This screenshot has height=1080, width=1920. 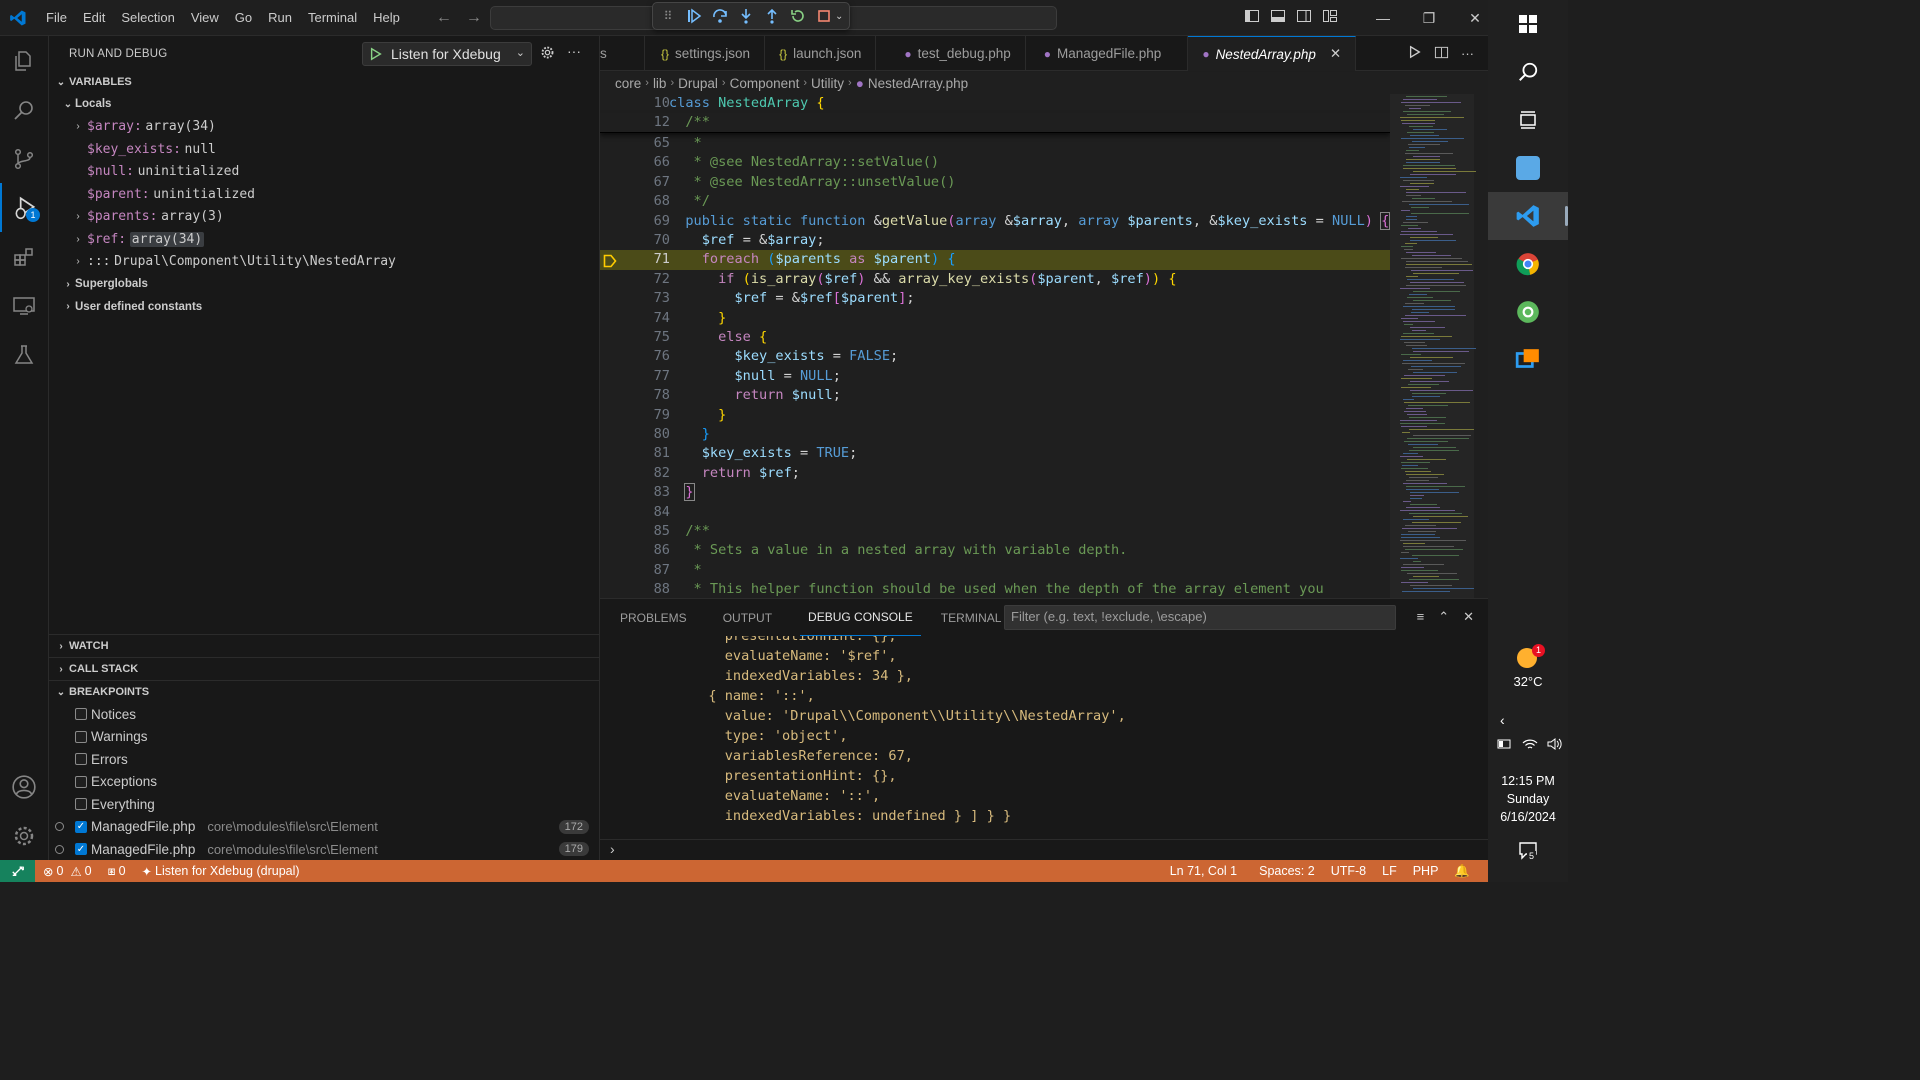 What do you see at coordinates (1348, 871) in the screenshot?
I see `encoding: UTF-8` at bounding box center [1348, 871].